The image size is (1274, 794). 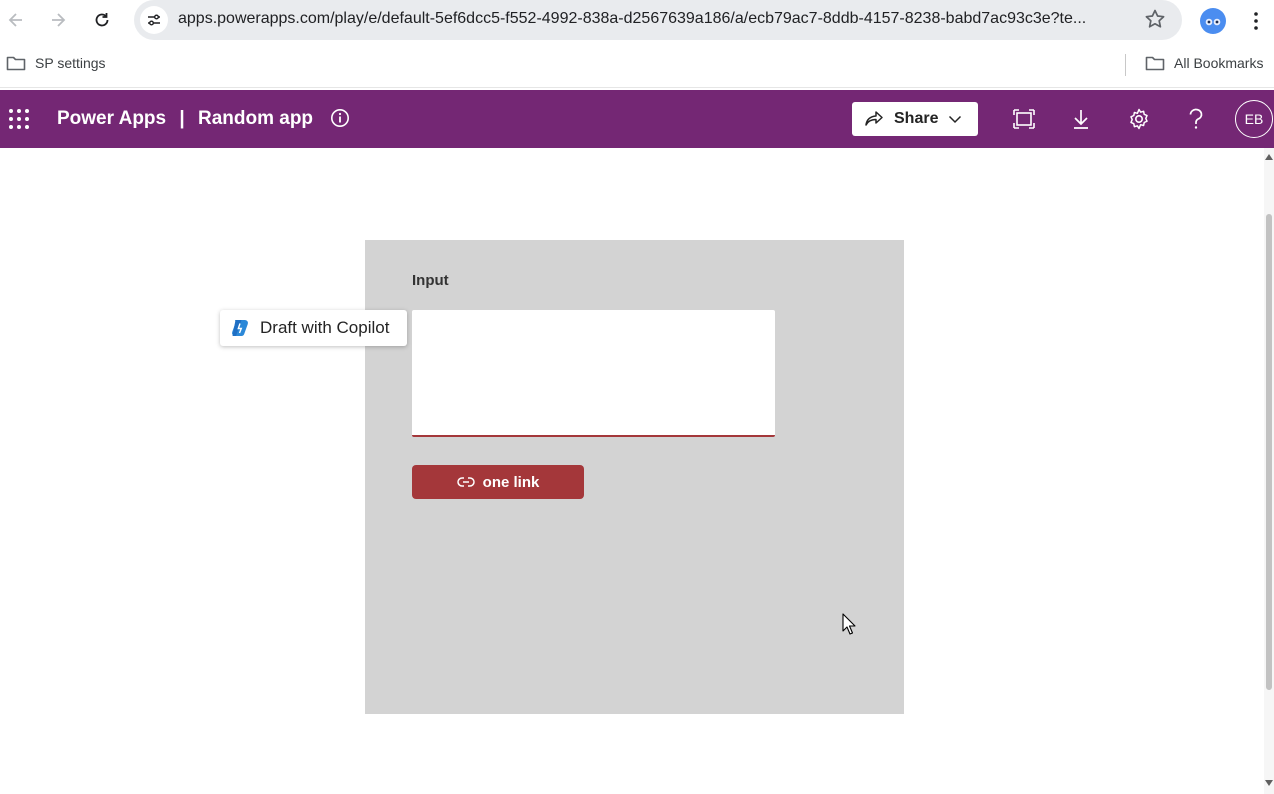 I want to click on one-link-button: one link, so click(x=498, y=482).